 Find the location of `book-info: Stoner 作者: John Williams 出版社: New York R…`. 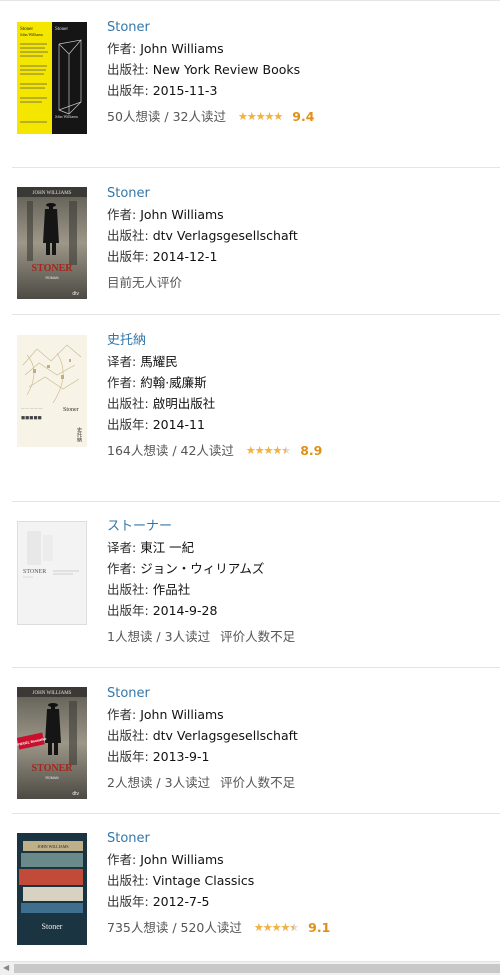

book-info: Stoner 作者: John Williams 出版社: New York R… is located at coordinates (297, 72).